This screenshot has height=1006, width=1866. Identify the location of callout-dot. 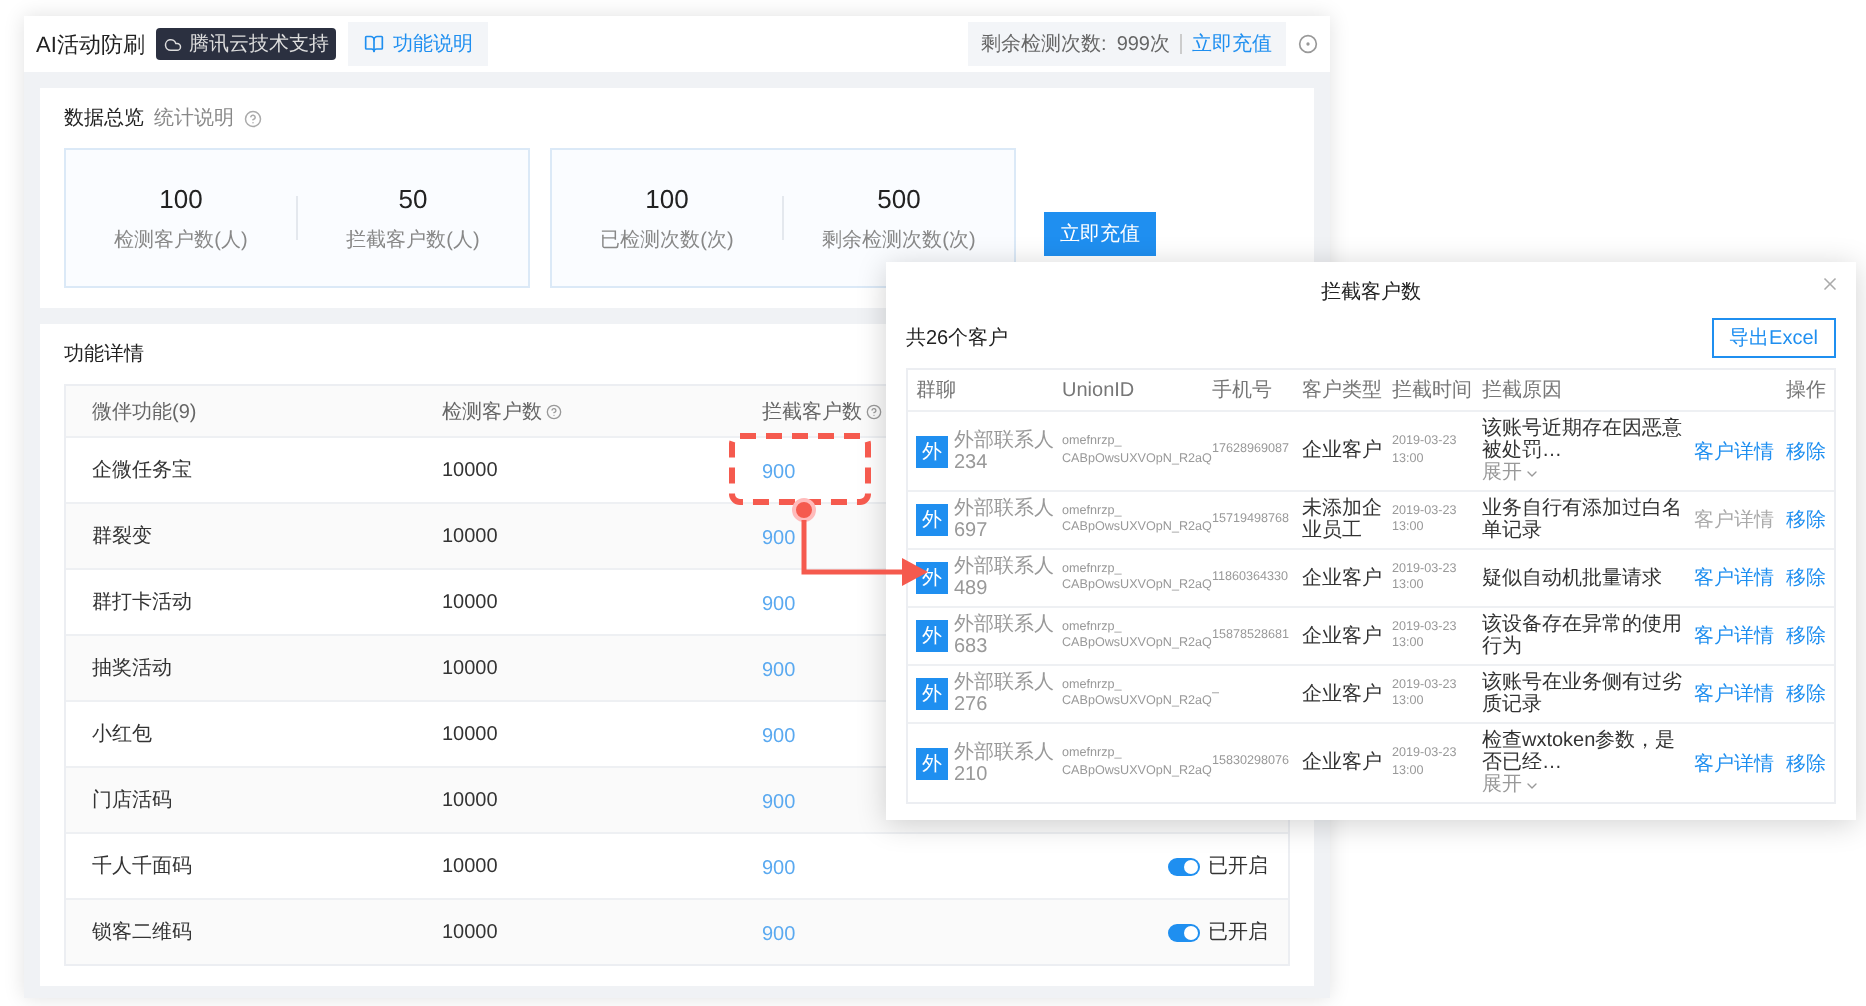
(804, 510).